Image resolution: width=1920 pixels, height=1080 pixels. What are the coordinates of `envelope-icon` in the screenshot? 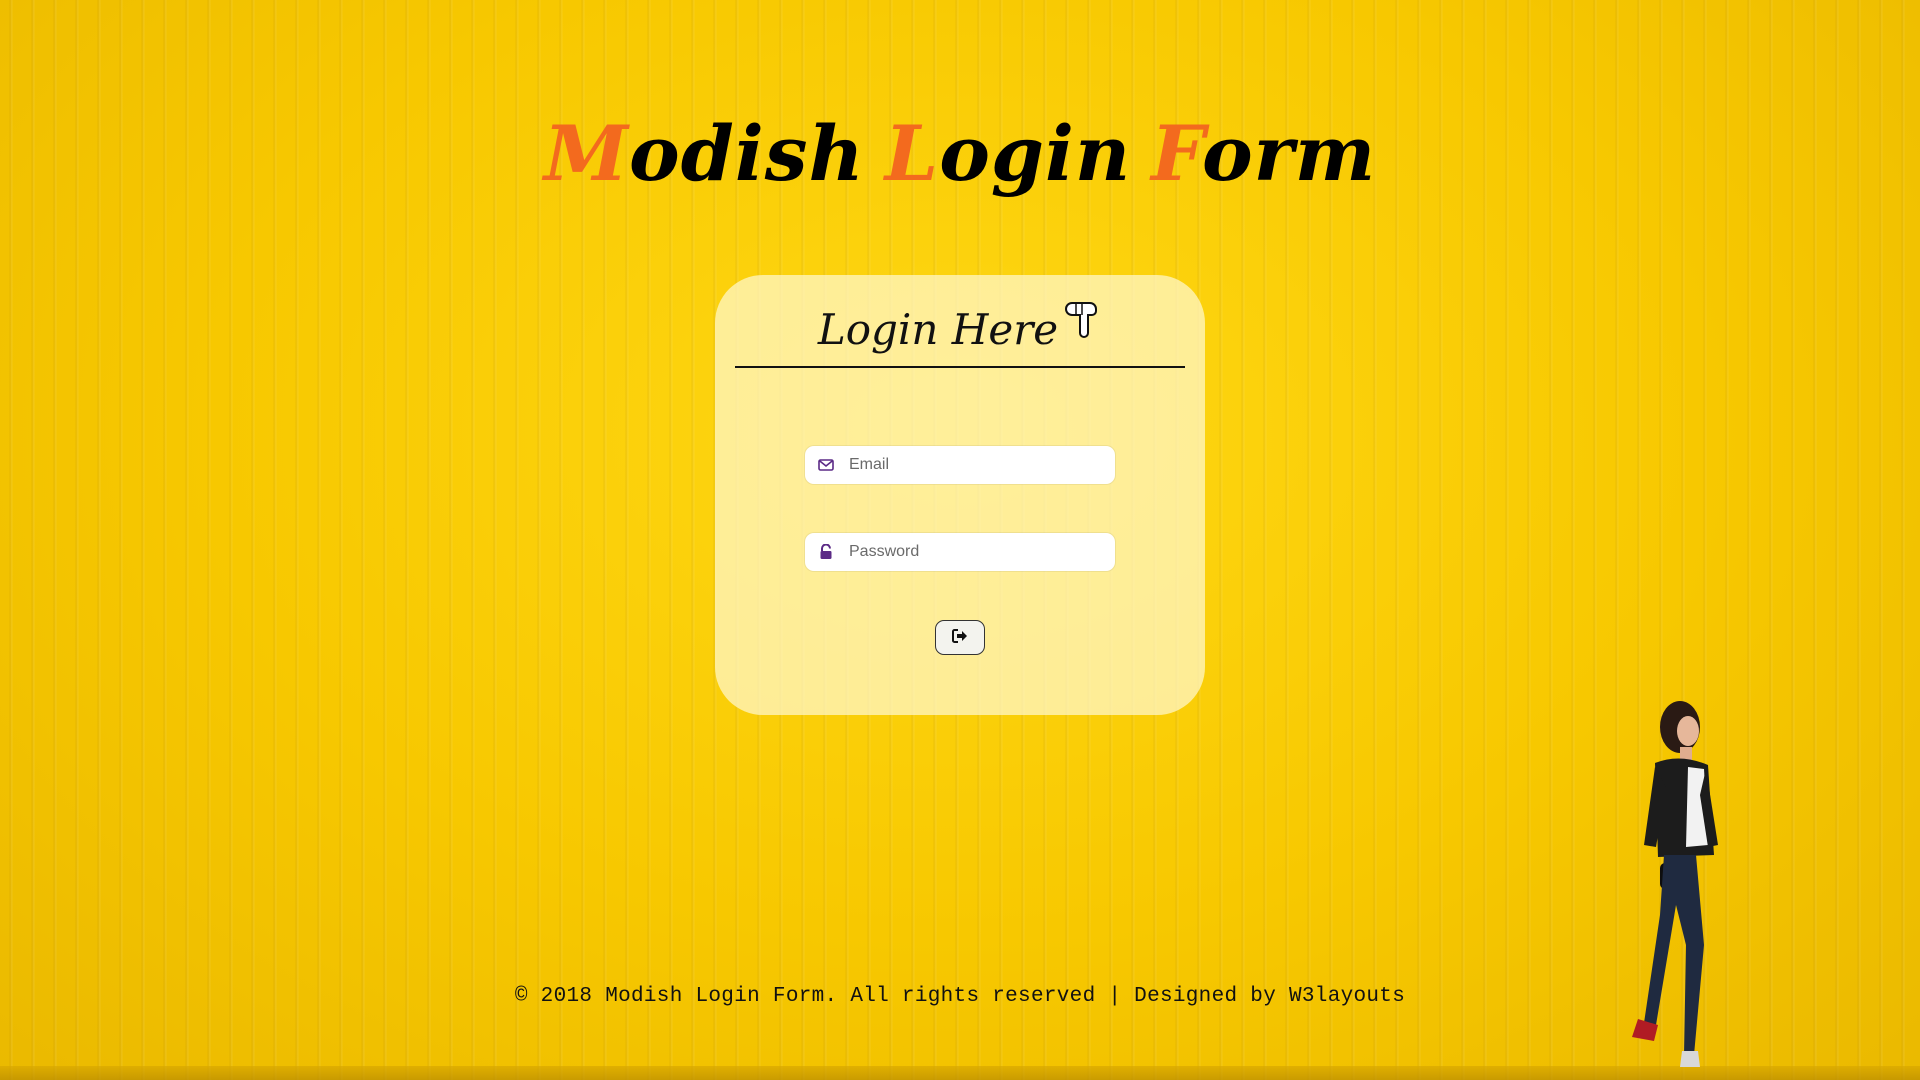 It's located at (826, 465).